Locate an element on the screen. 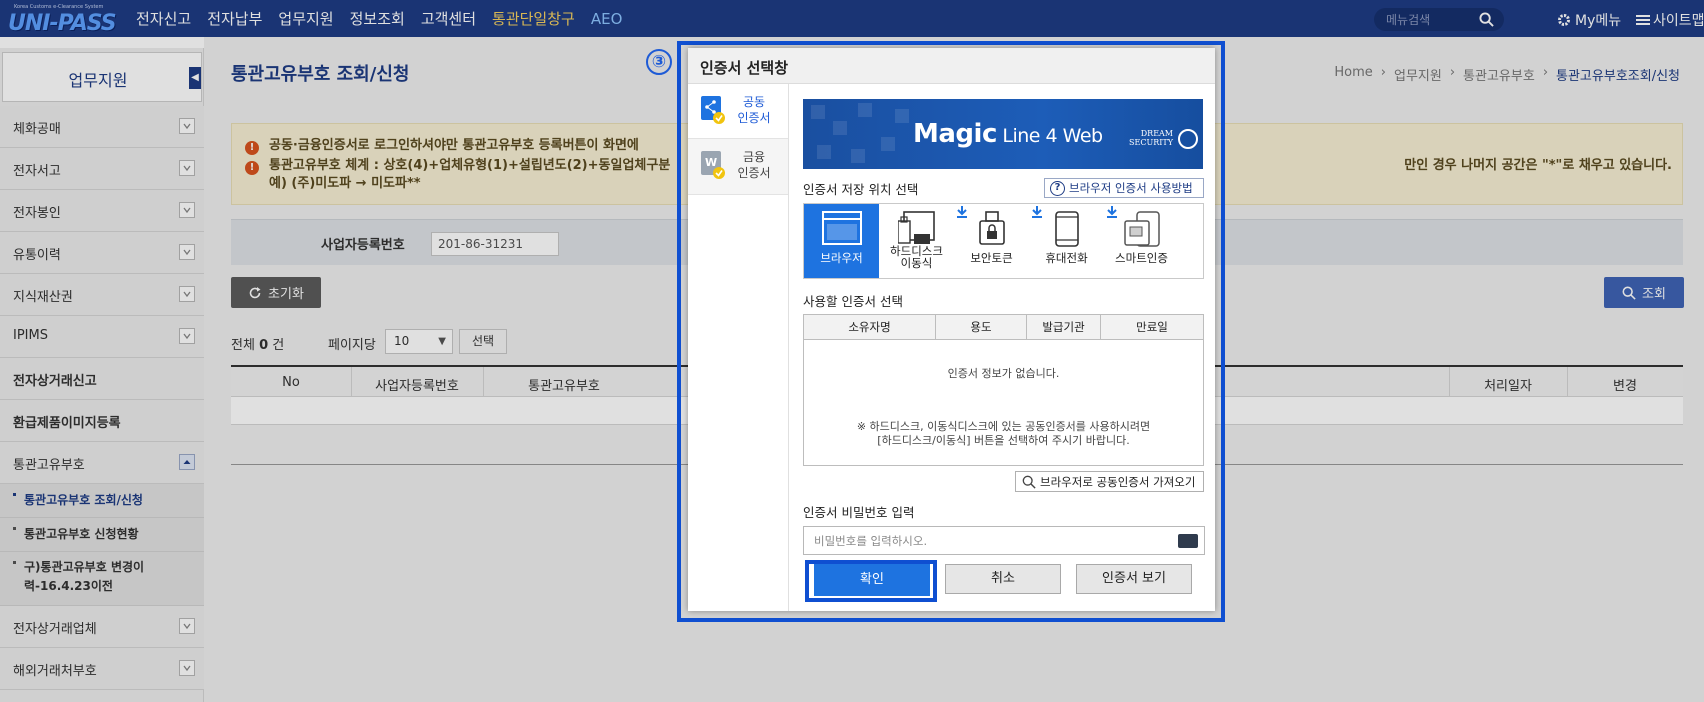 The height and width of the screenshot is (702, 1704). storage-location-selector: 브라우저 하드디스크 이동식 보안토큰 휴대전화 스마트인증 is located at coordinates (1003, 241).